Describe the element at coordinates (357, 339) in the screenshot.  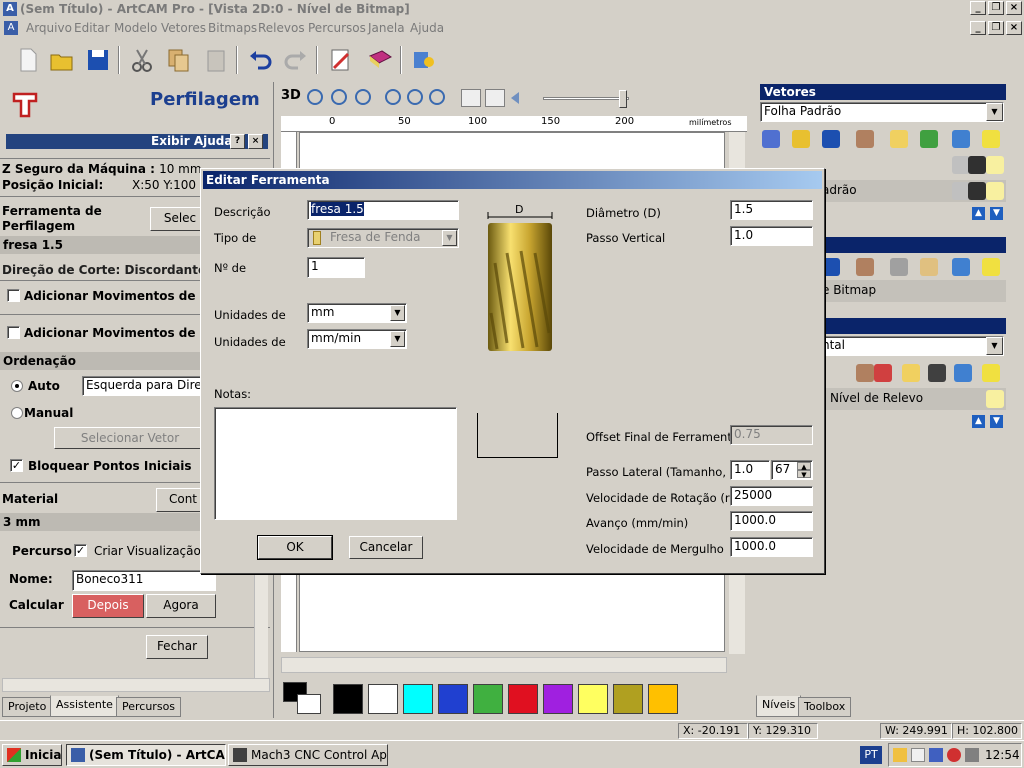
I see `rate-units-combo: mm/min ▼` at that location.